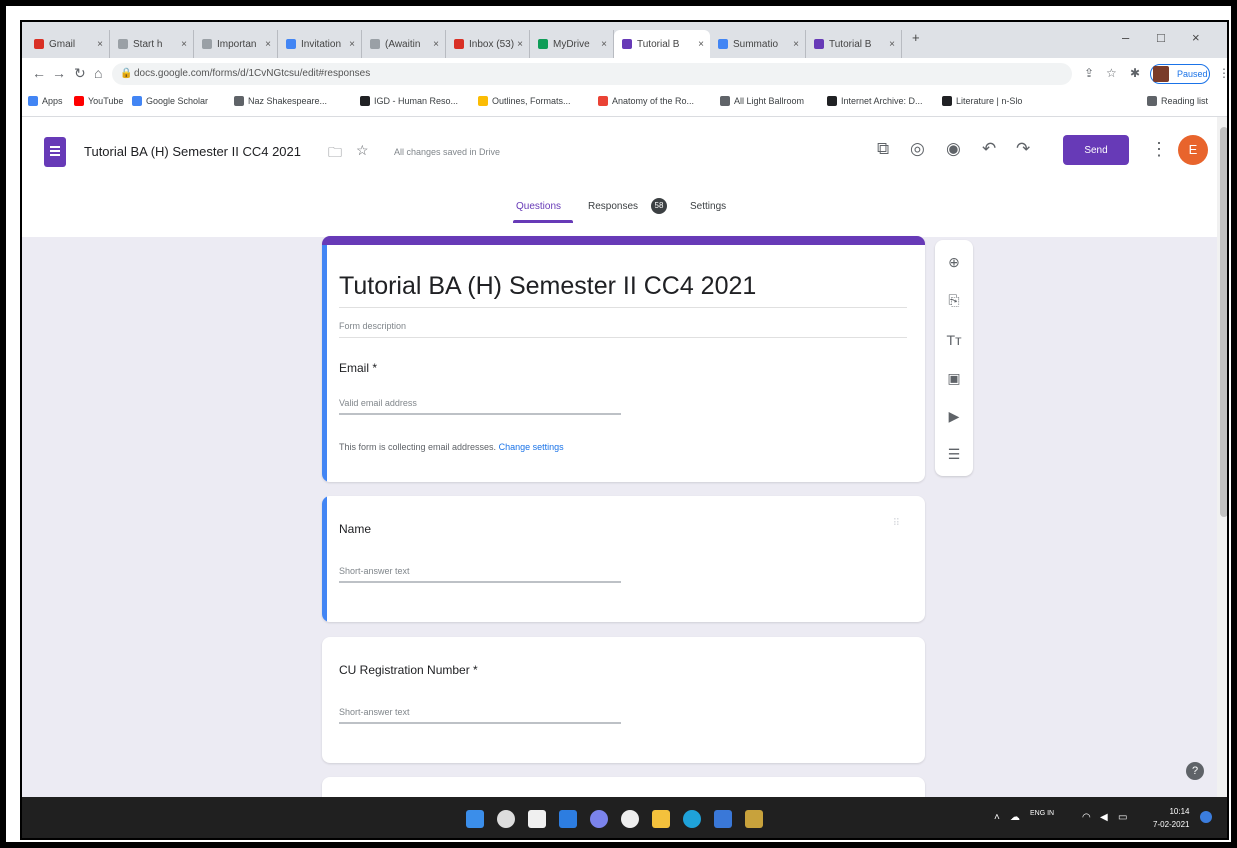  What do you see at coordinates (623, 559) in the screenshot?
I see `question-card: ⠿ Name Short-answer text` at bounding box center [623, 559].